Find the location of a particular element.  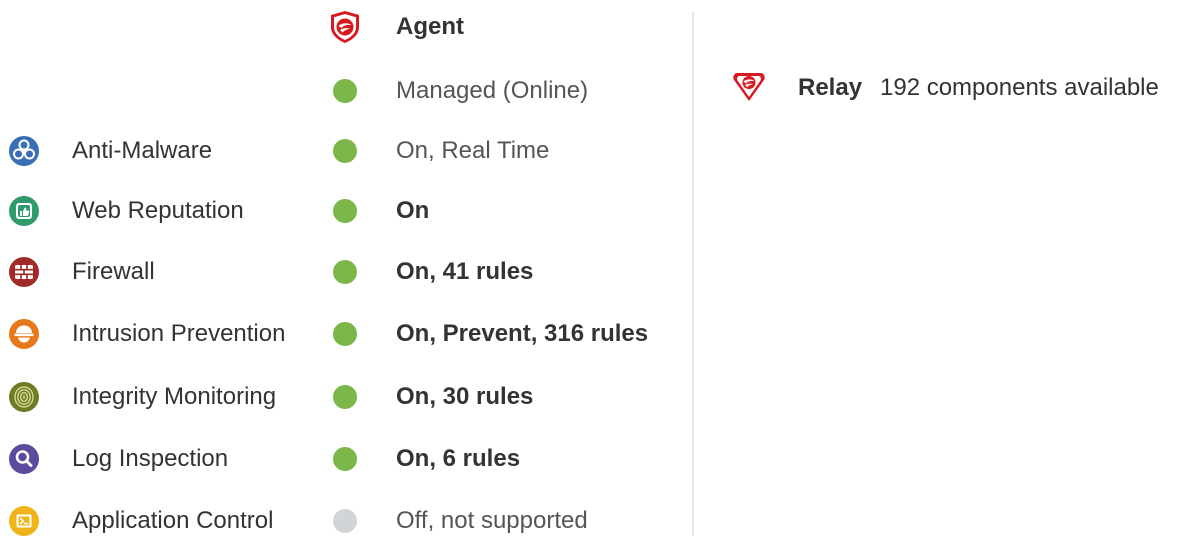

trend-micro-relay-icon is located at coordinates (749, 87).